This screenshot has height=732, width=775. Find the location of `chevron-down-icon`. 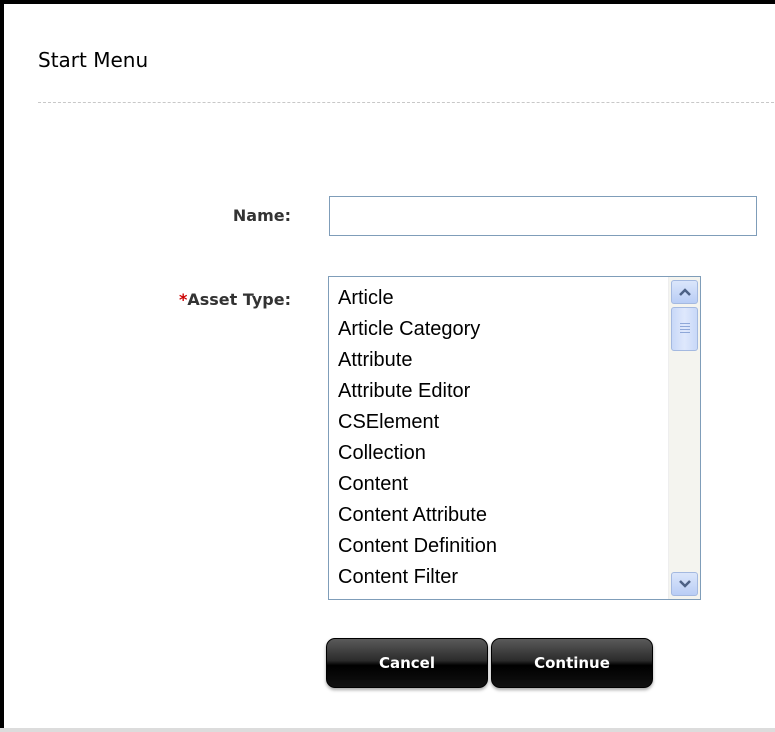

chevron-down-icon is located at coordinates (684, 584).